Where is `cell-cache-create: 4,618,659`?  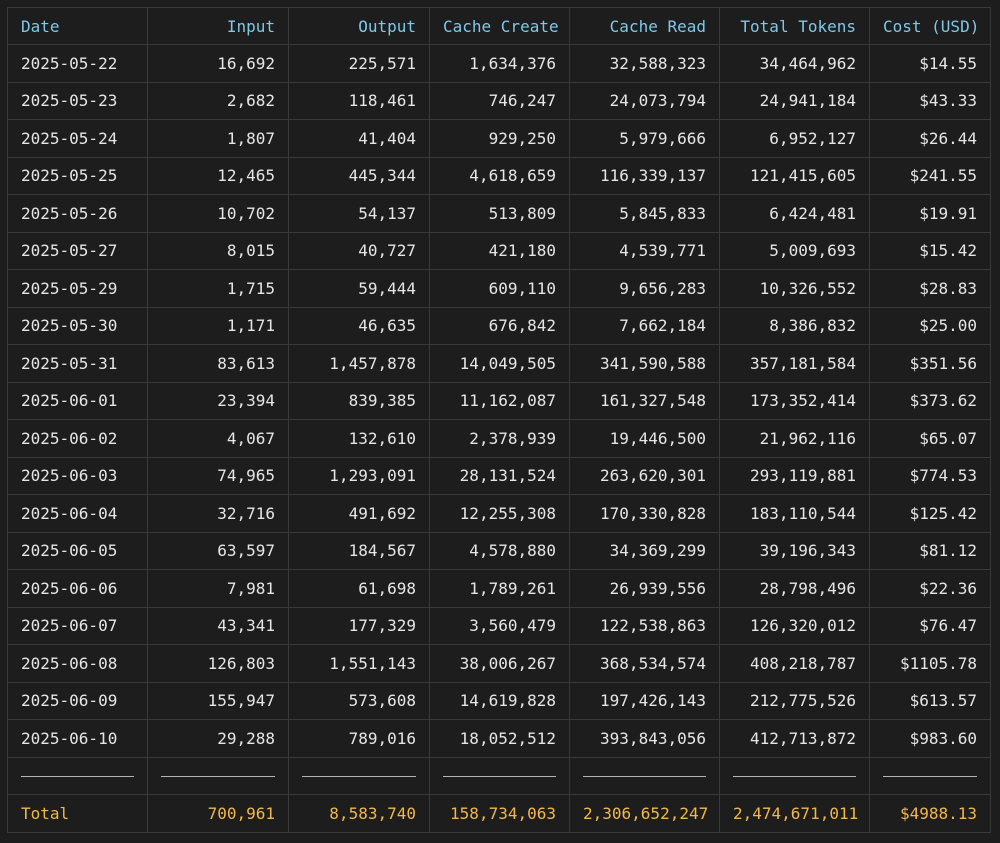
cell-cache-create: 4,618,659 is located at coordinates (499, 175).